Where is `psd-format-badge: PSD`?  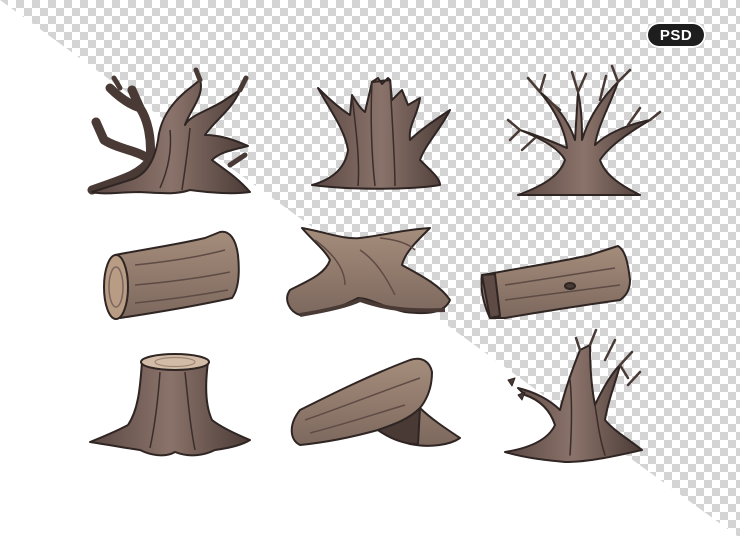
psd-format-badge: PSD is located at coordinates (676, 35).